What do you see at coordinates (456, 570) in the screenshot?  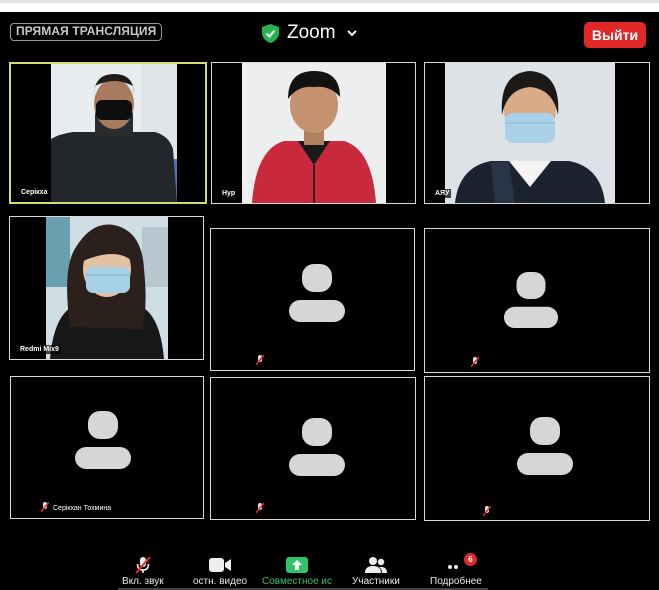 I see `more-button: 6 Подробнее` at bounding box center [456, 570].